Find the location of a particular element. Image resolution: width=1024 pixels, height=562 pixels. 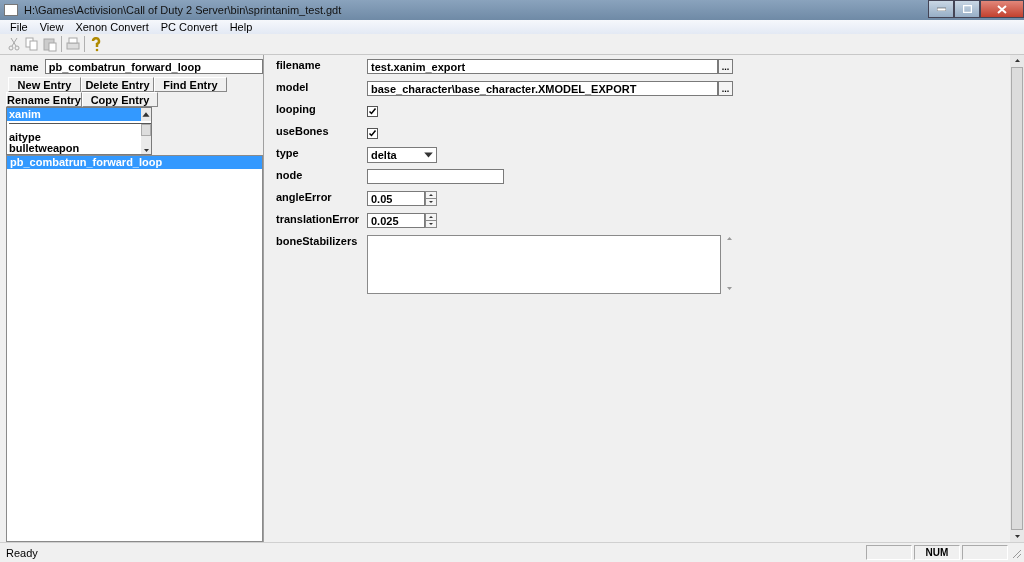

field-label: model is located at coordinates (293, 87).